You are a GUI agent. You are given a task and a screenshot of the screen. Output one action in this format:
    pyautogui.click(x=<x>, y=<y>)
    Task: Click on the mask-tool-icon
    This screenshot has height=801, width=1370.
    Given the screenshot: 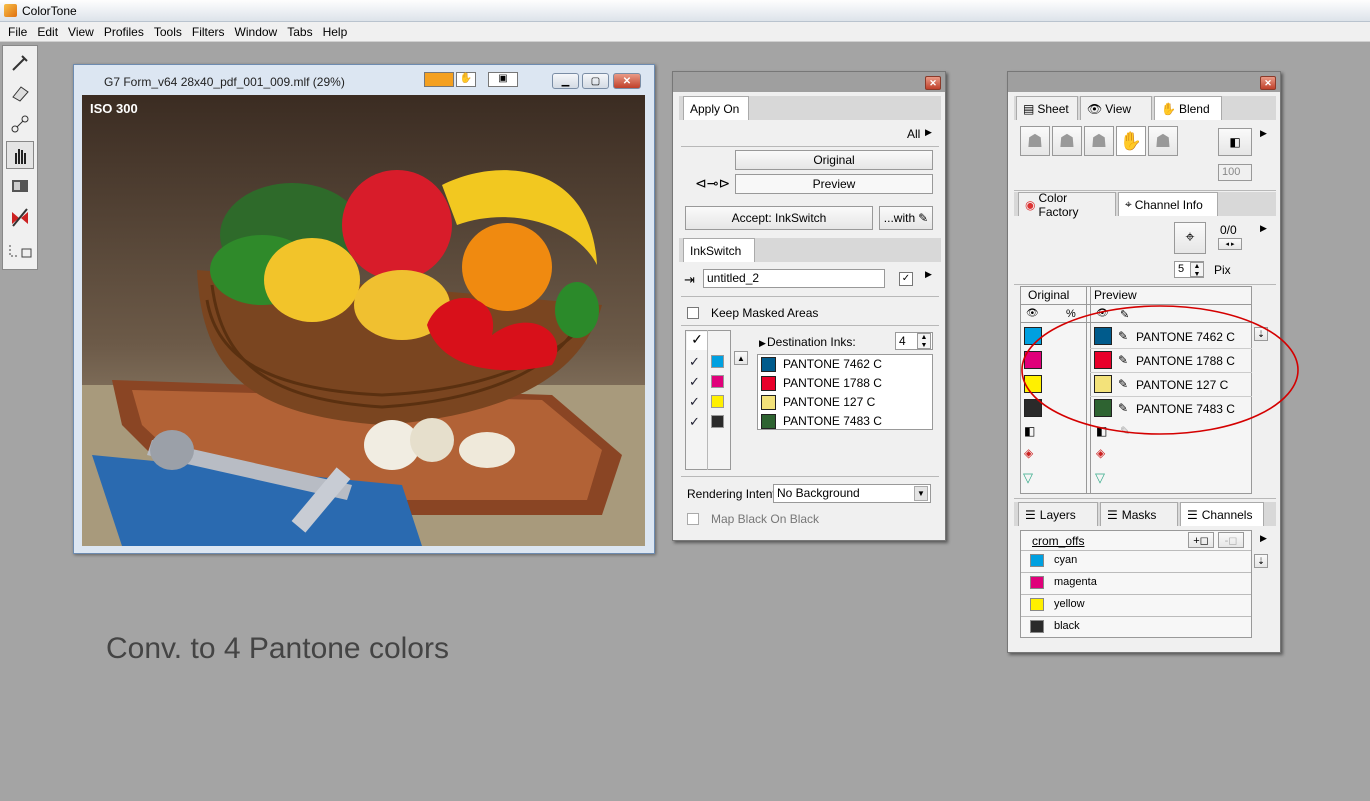 What is the action you would take?
    pyautogui.click(x=20, y=217)
    